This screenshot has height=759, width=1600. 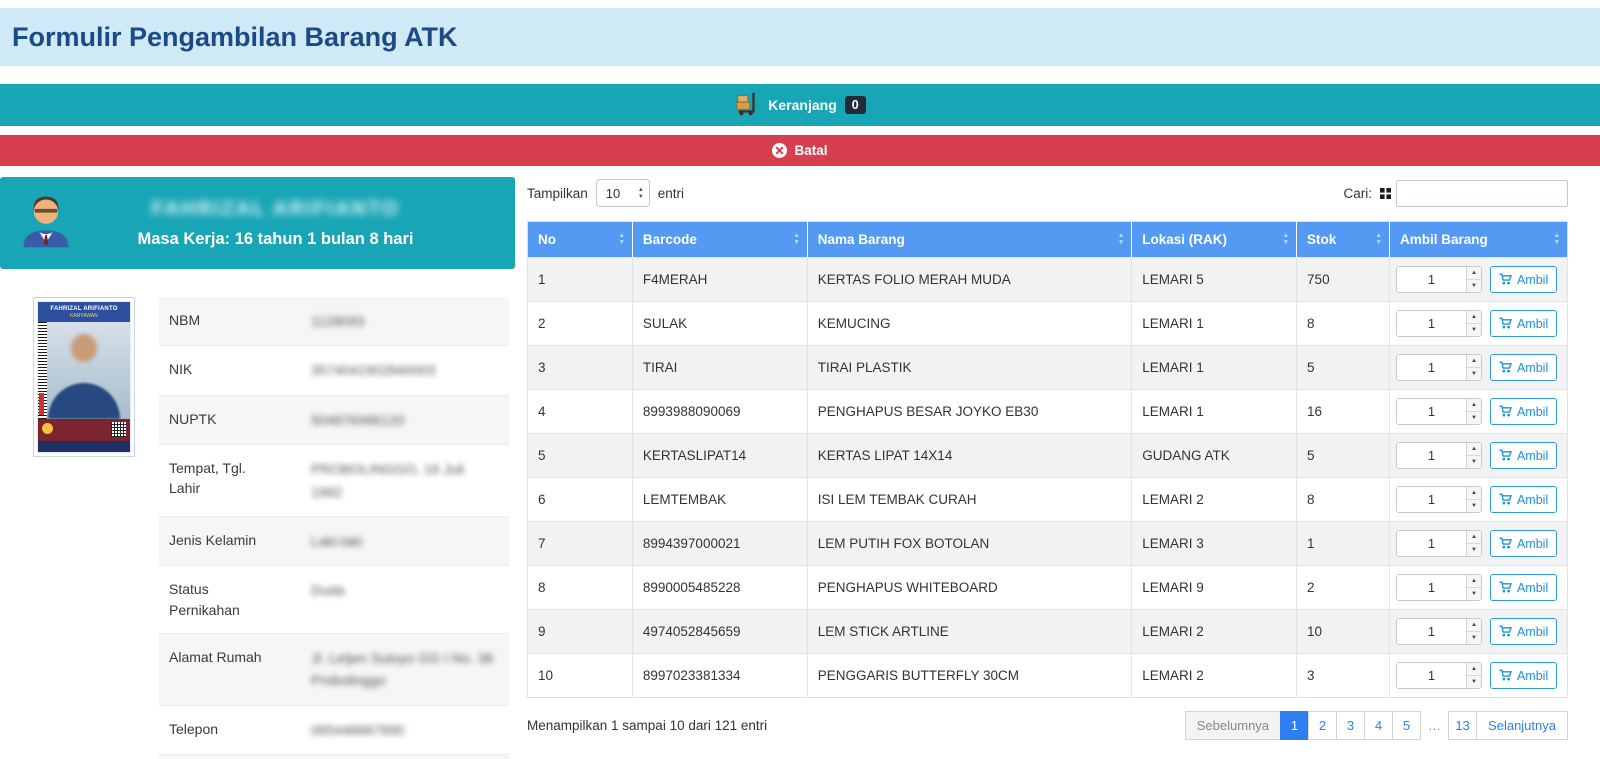 What do you see at coordinates (1048, 323) in the screenshot?
I see `table-row: 2 SULAK KEMUCING LEMARI 1 8 ▲▼` at bounding box center [1048, 323].